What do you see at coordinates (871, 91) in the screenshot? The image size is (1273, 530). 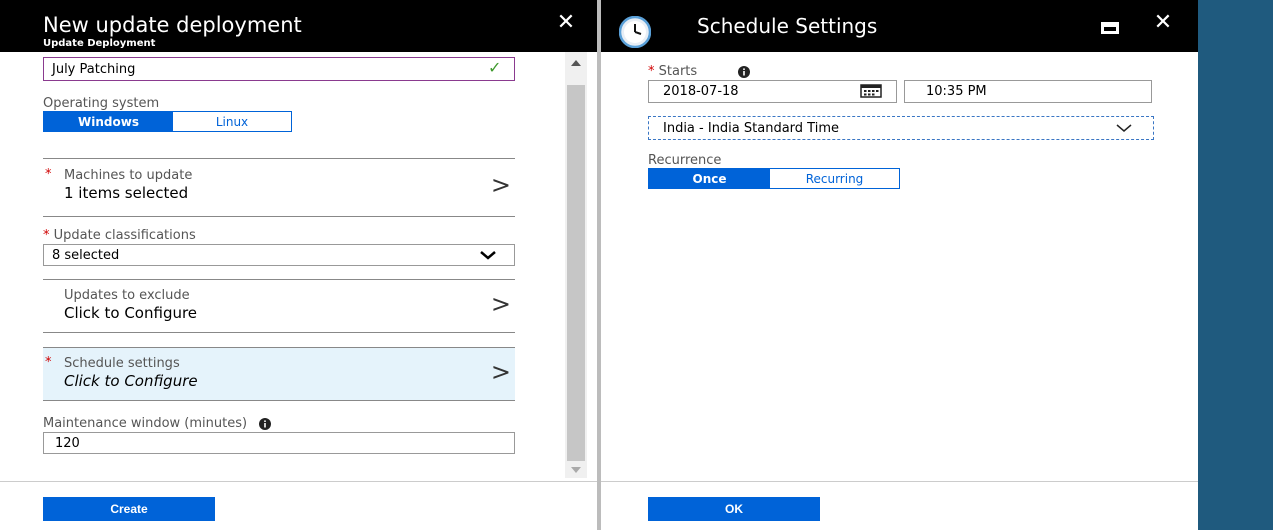 I see `calendar-icon` at bounding box center [871, 91].